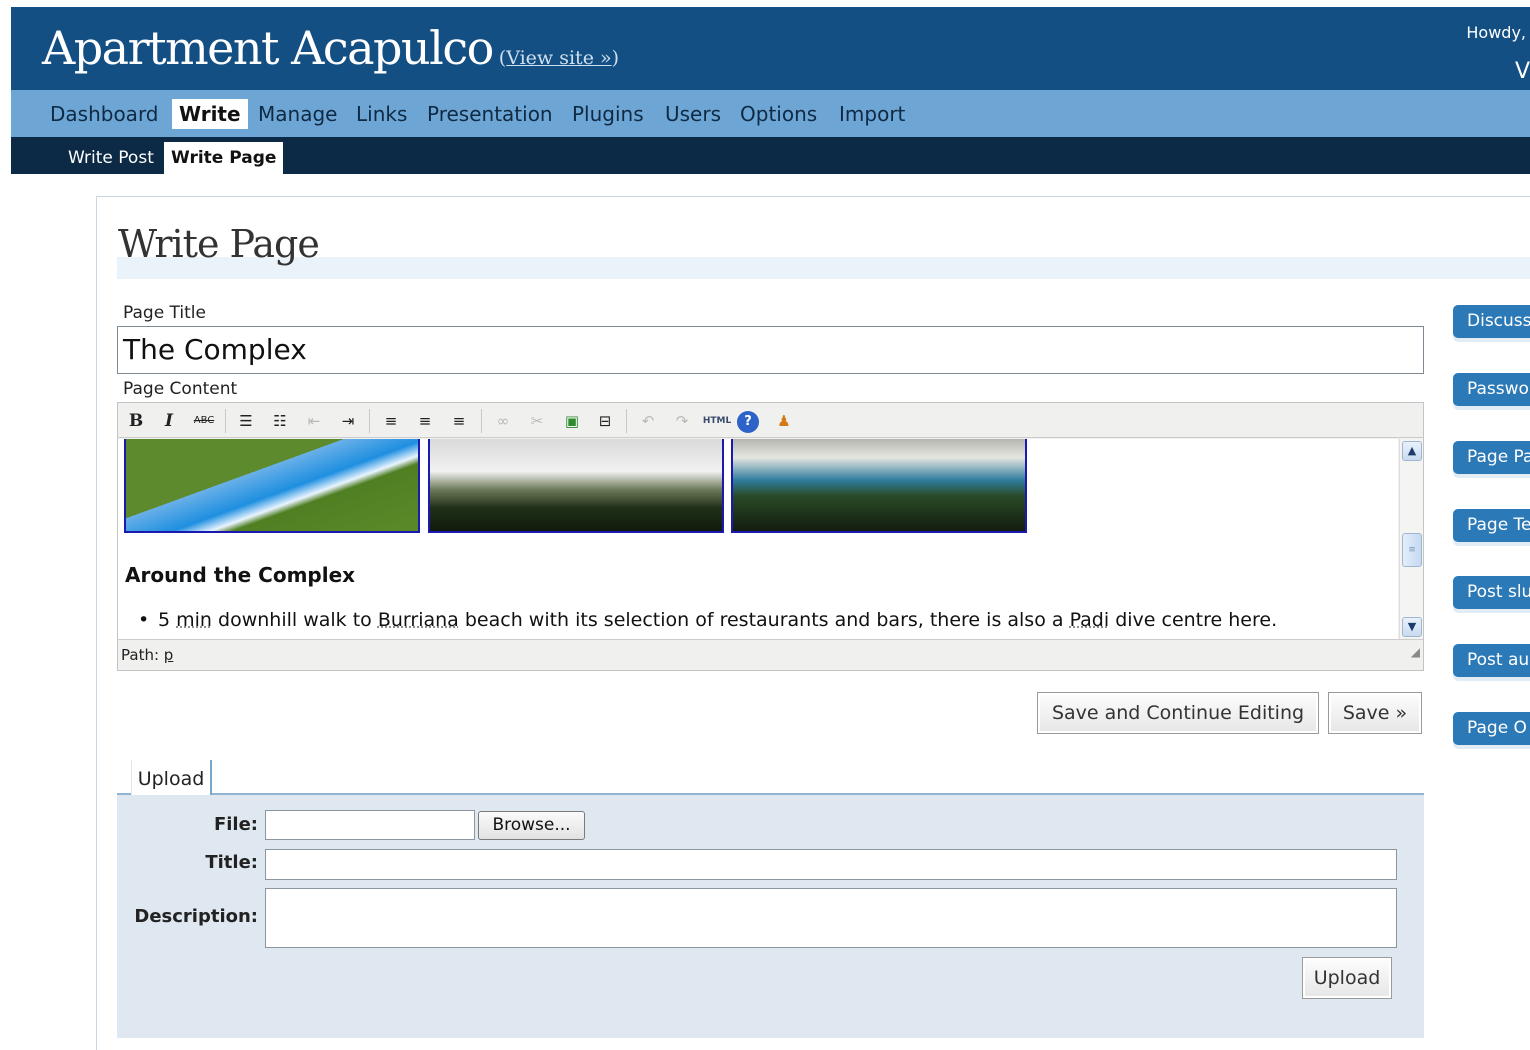 The image size is (1530, 1050). Describe the element at coordinates (1412, 627) in the screenshot. I see `scroll-down-icon: ▼` at that location.